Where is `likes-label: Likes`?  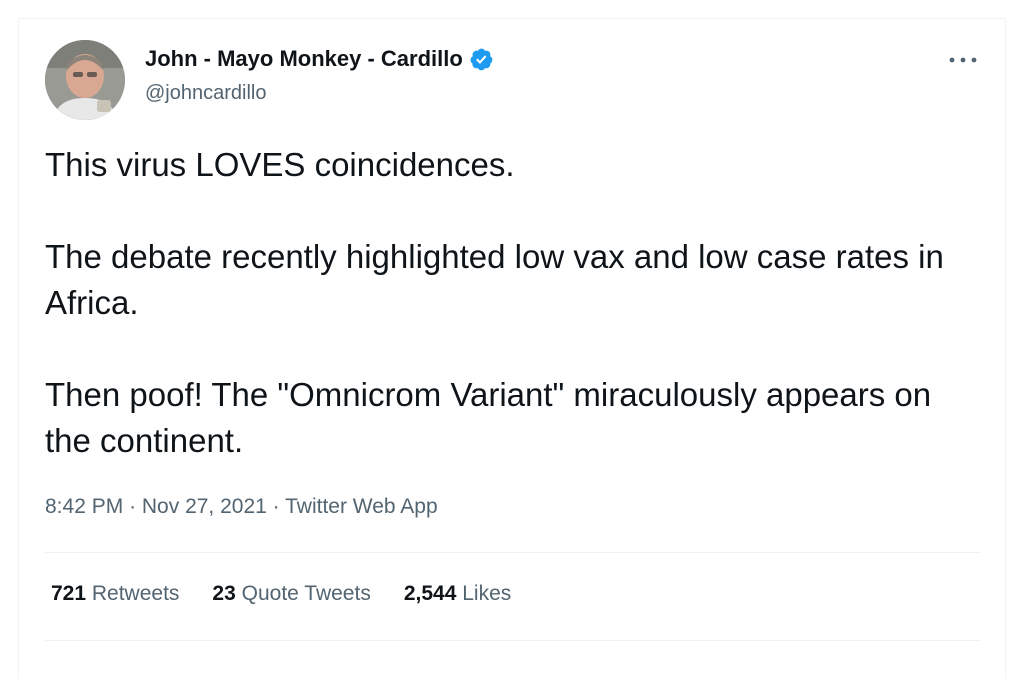 likes-label: Likes is located at coordinates (487, 593).